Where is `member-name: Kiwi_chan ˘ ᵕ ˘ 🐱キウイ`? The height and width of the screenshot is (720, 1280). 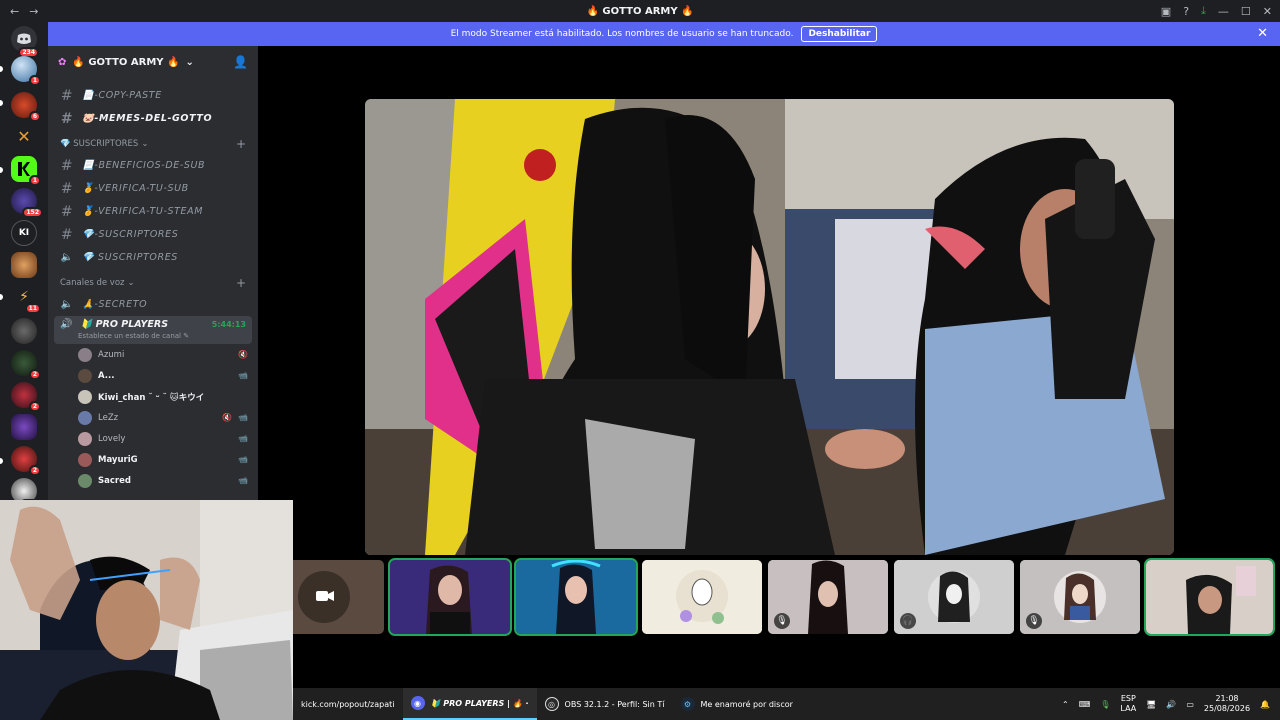 member-name: Kiwi_chan ˘ ᵕ ˘ 🐱キウイ is located at coordinates (151, 397).